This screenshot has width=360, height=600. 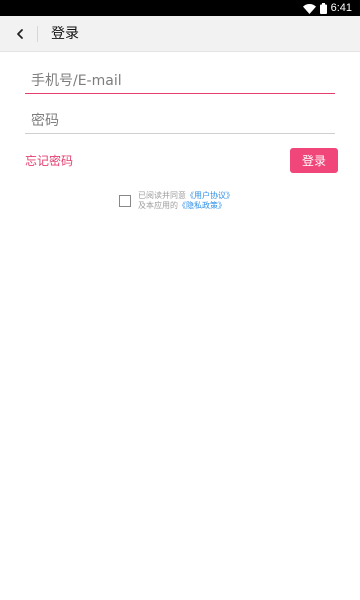 I want to click on phone-email-input, so click(x=180, y=81).